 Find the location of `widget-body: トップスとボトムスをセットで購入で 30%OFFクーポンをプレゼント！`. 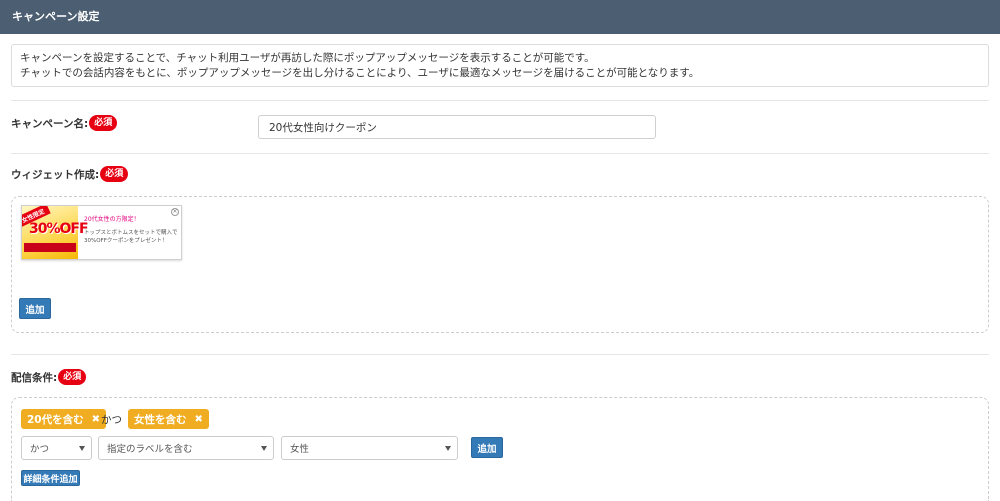

widget-body: トップスとボトムスをセットで購入で 30%OFFクーポンをプレゼント！ is located at coordinates (131, 237).